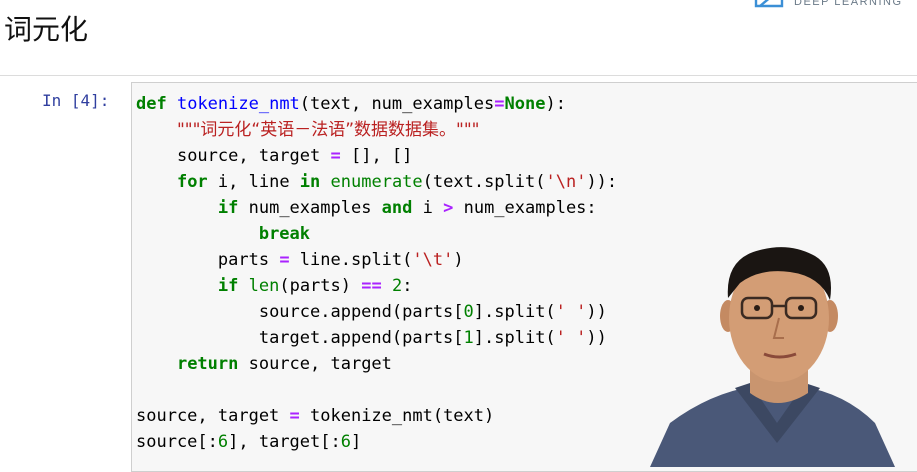 This screenshot has height=472, width=917. Describe the element at coordinates (253, 182) in the screenshot. I see `code-token: i, line` at that location.